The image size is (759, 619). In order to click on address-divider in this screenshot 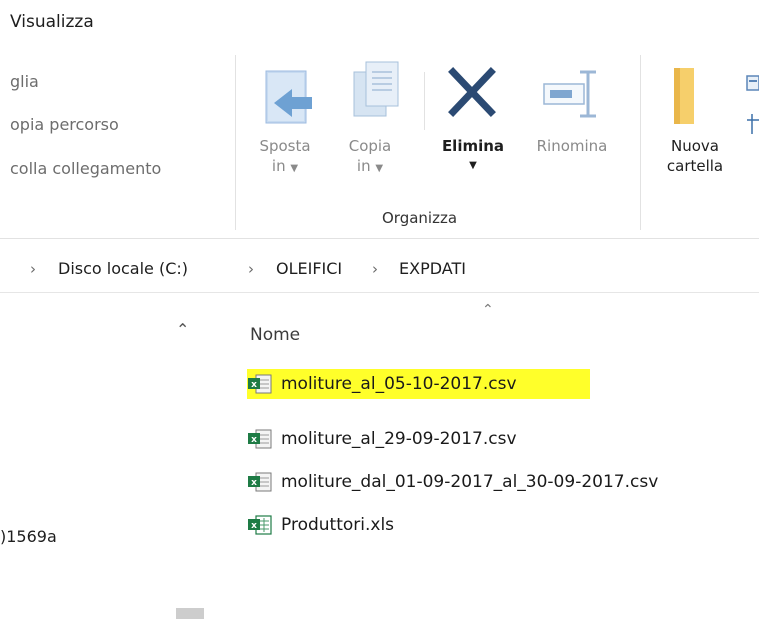, I will do `click(379, 292)`.